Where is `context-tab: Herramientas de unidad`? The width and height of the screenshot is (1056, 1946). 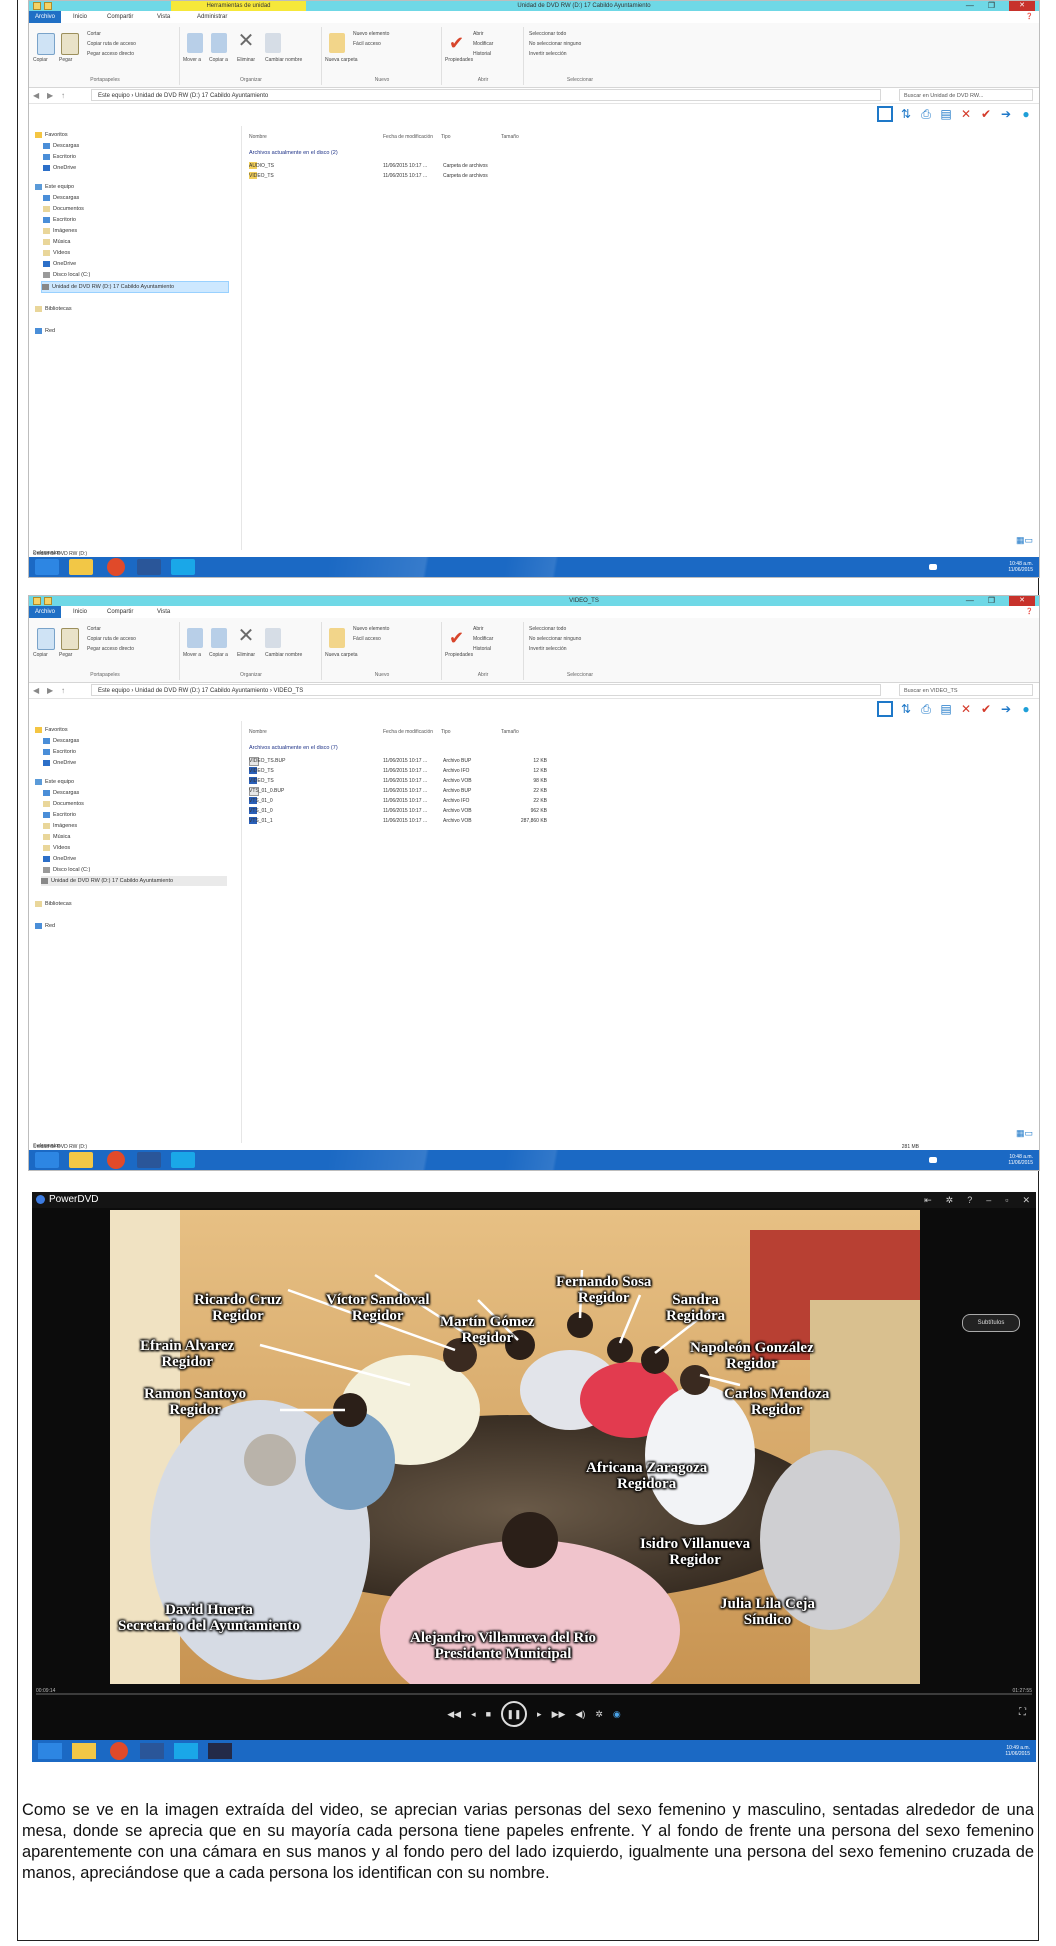 context-tab: Herramientas de unidad is located at coordinates (238, 6).